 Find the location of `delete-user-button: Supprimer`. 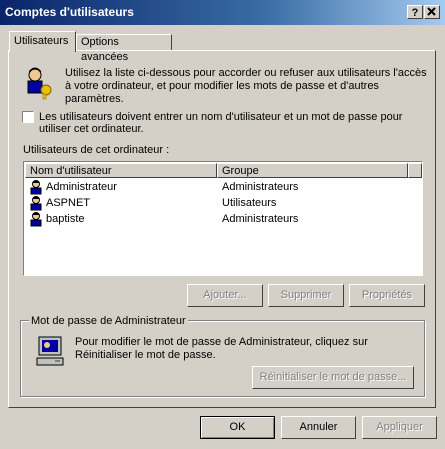

delete-user-button: Supprimer is located at coordinates (306, 295).